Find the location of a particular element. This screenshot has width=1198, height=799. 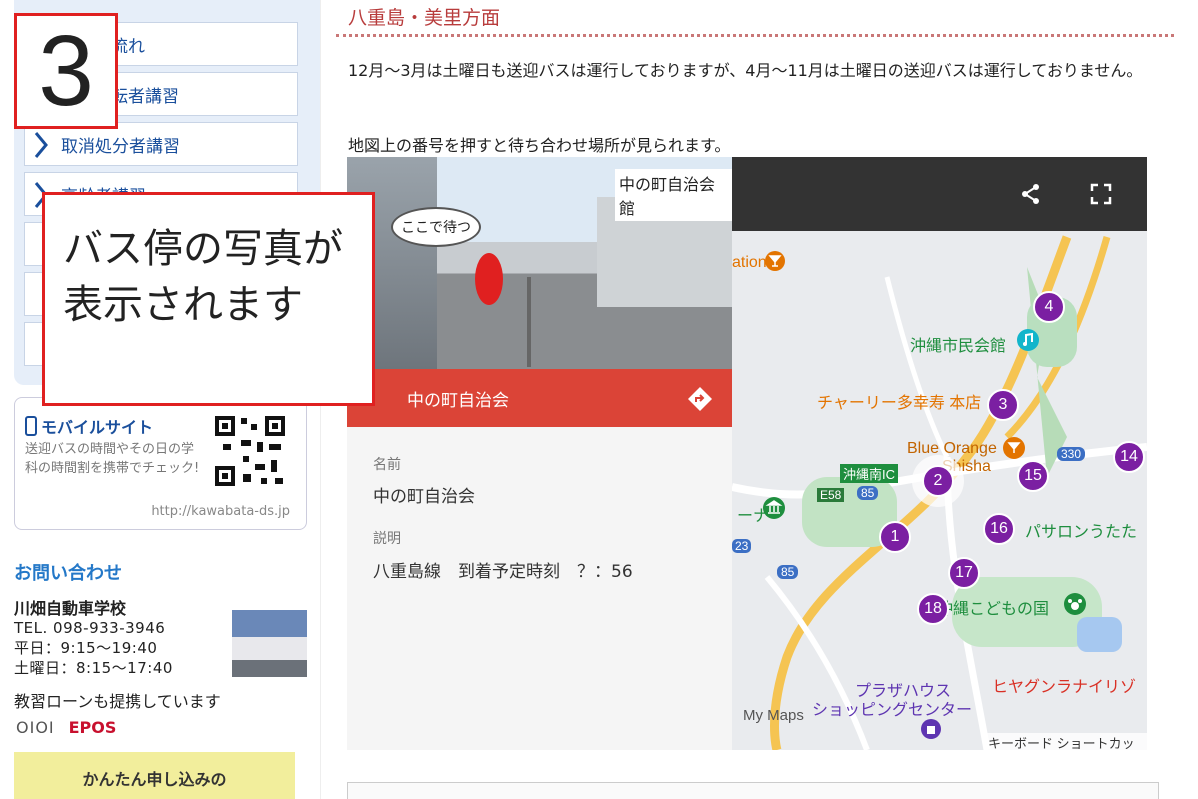

school-name: 川畑自動車学校 is located at coordinates (70, 608).